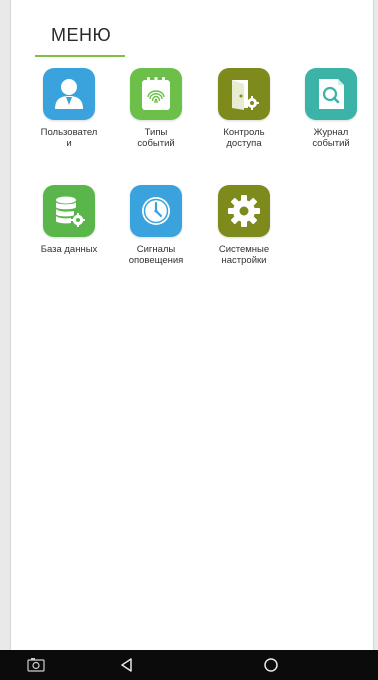 This screenshot has width=378, height=680. What do you see at coordinates (69, 249) in the screenshot?
I see `menu-item-label: База данных` at bounding box center [69, 249].